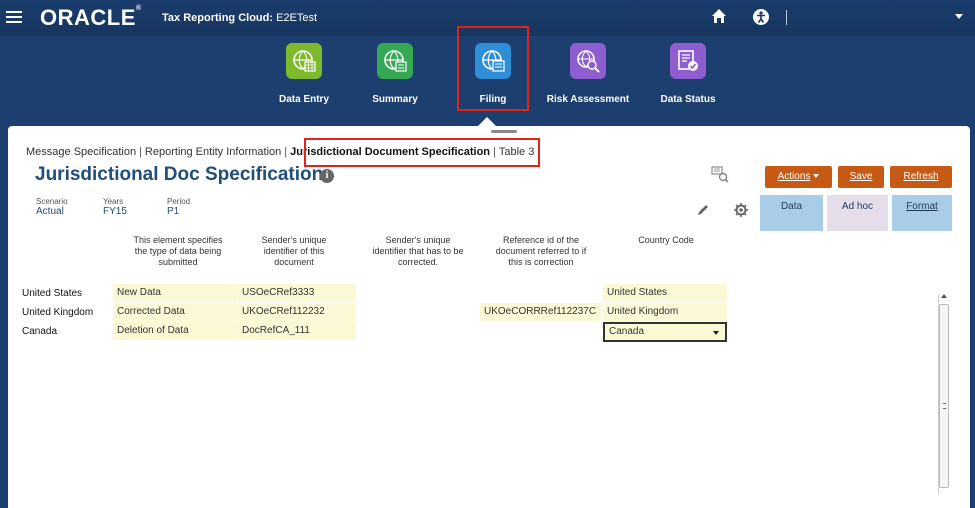  Describe the element at coordinates (395, 61) in the screenshot. I see `summary-icon` at that location.